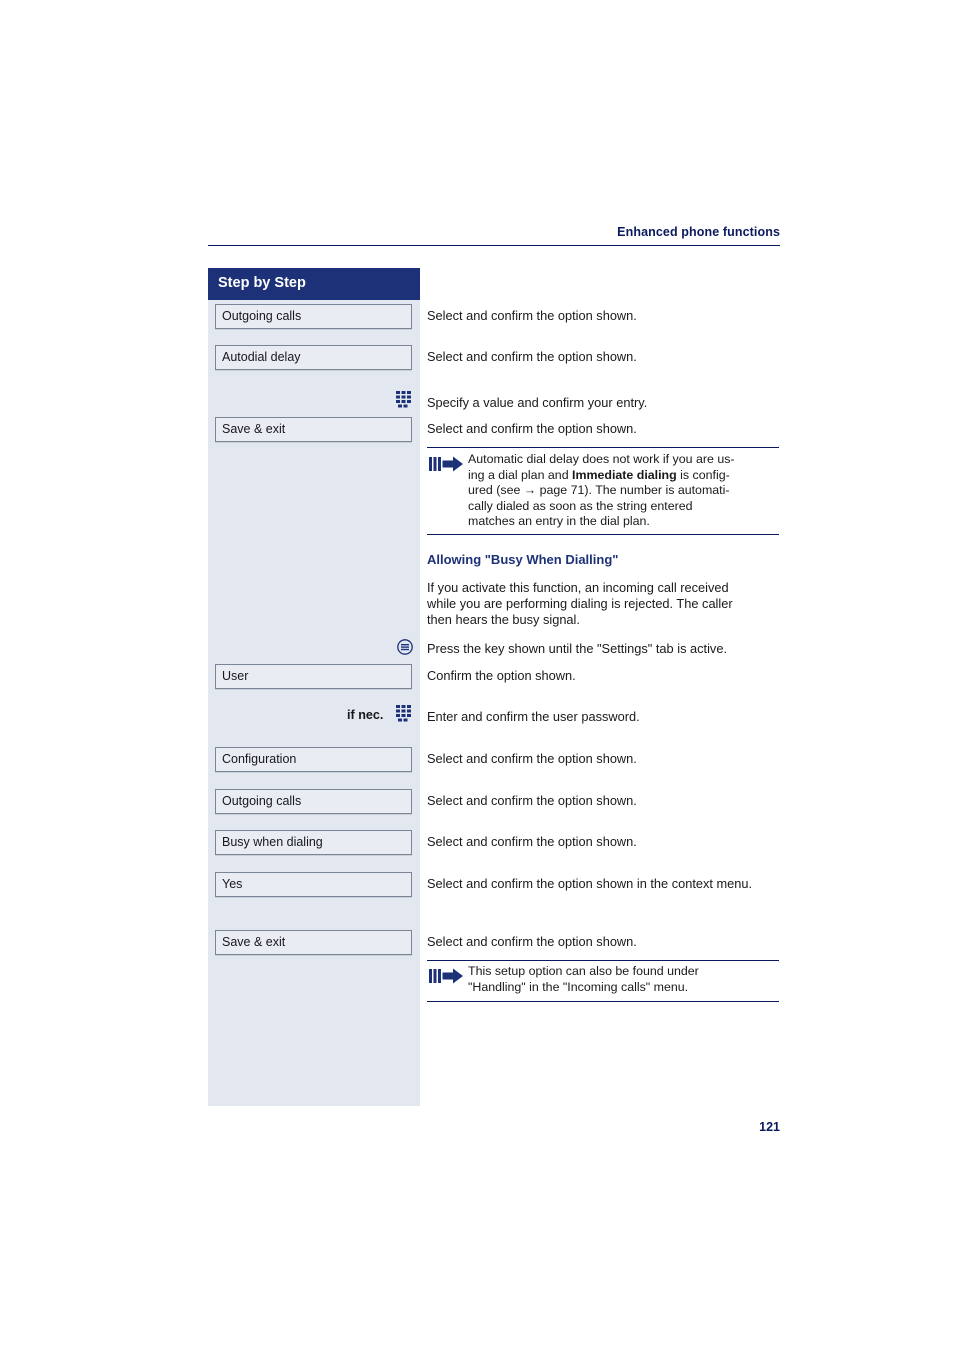 The height and width of the screenshot is (1351, 954). What do you see at coordinates (313, 357) in the screenshot?
I see `menu-item-autodial-delay: Autodial delay` at bounding box center [313, 357].